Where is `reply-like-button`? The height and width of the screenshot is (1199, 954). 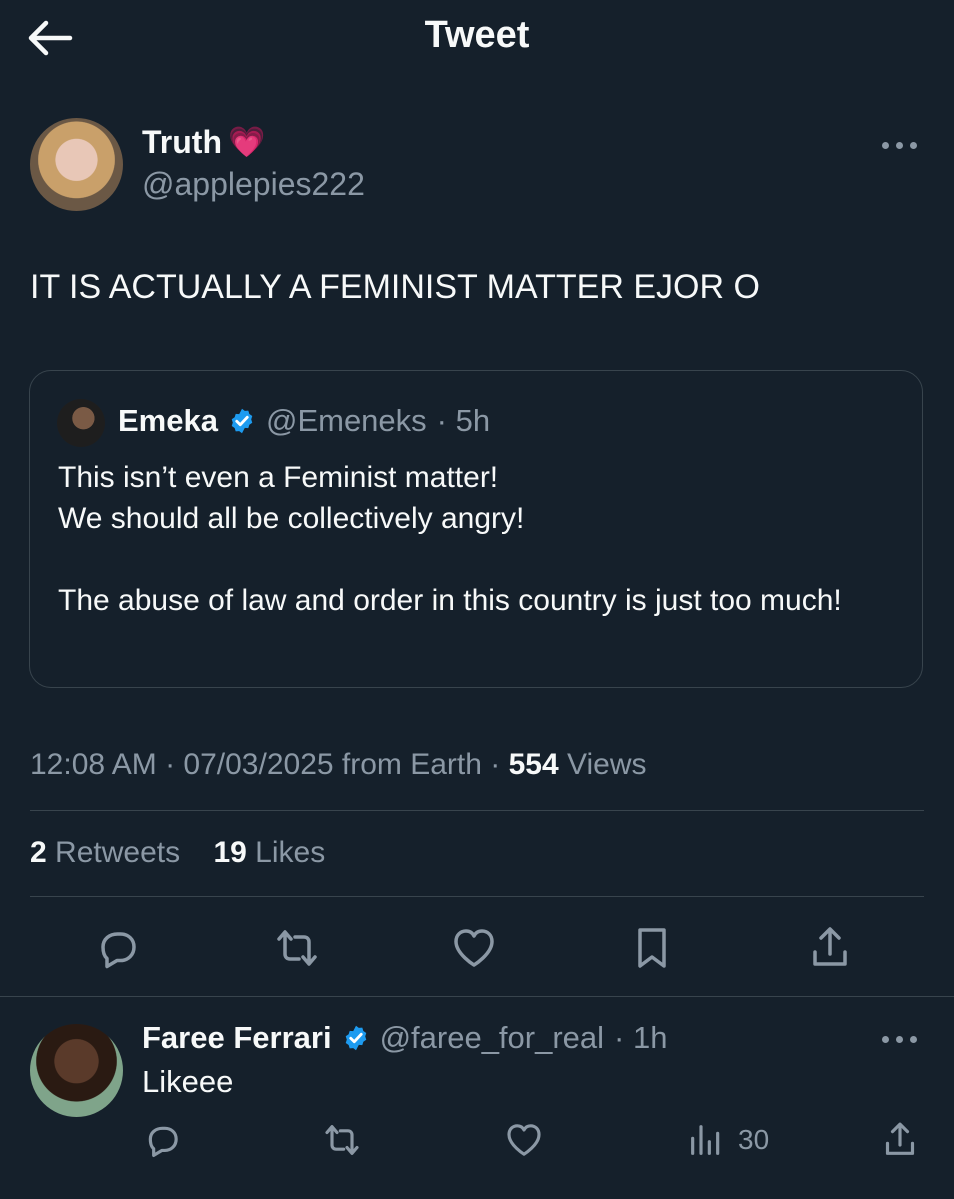 reply-like-button is located at coordinates (524, 1140).